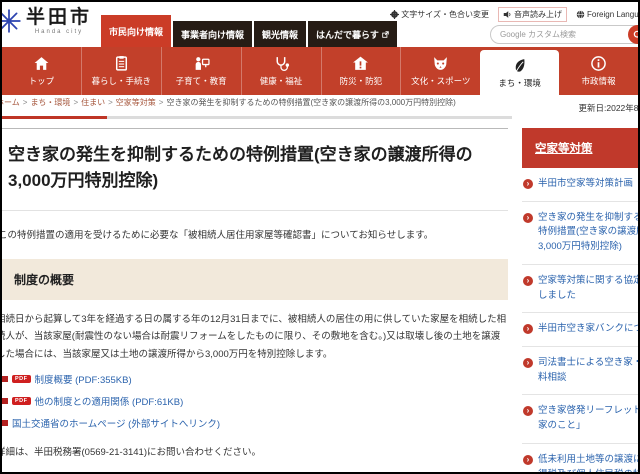  What do you see at coordinates (255, 401) in the screenshot?
I see `list-item: PDF 他の制度との適用関係 (PDF:61KB)` at bounding box center [255, 401].